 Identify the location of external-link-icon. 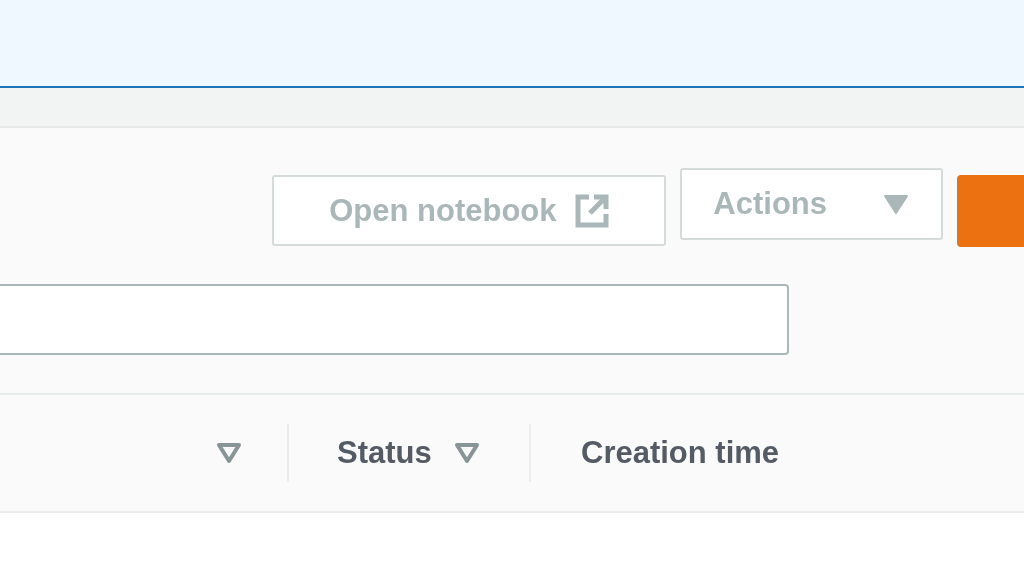
(591, 210).